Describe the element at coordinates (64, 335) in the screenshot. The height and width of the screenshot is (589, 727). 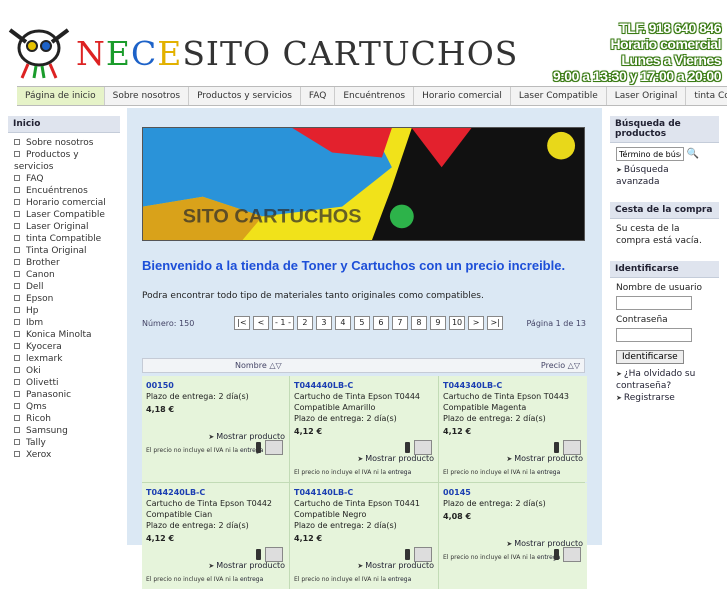
I see `category-item: Konica Minolta` at that location.